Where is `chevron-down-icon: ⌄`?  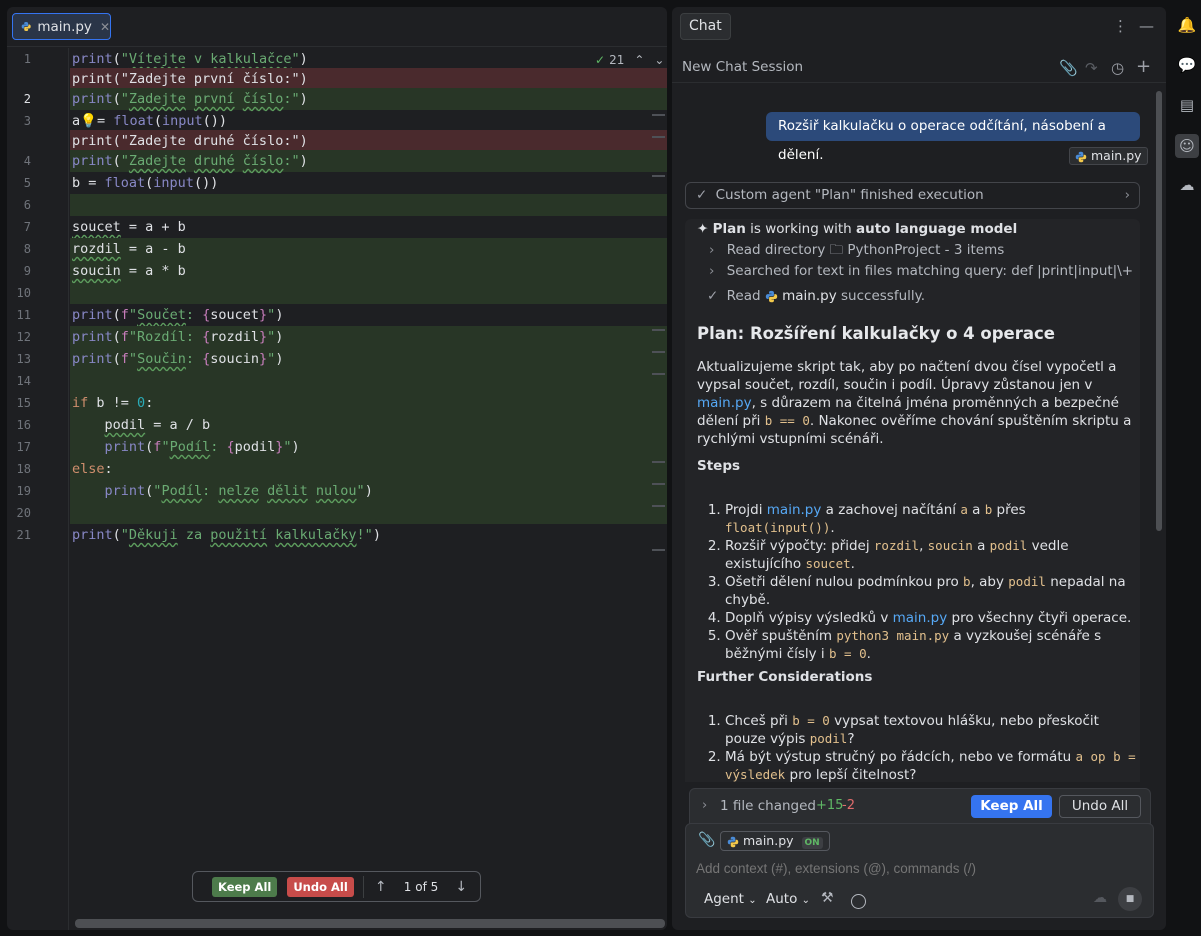
chevron-down-icon: ⌄ is located at coordinates (806, 900).